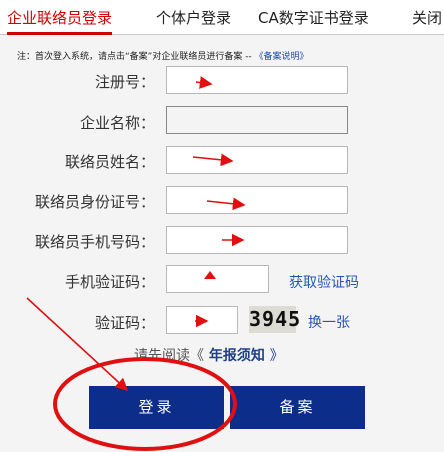 The height and width of the screenshot is (452, 444). What do you see at coordinates (94, 202) in the screenshot?
I see `id-no-label: 联络员身份证号：` at bounding box center [94, 202].